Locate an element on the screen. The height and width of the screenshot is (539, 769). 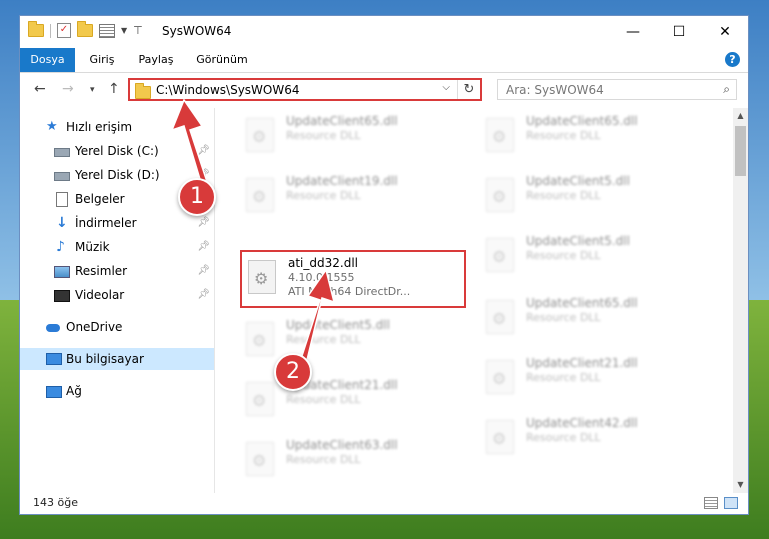
toolbar-dropdown-icon: ▼ is located at coordinates (124, 30).